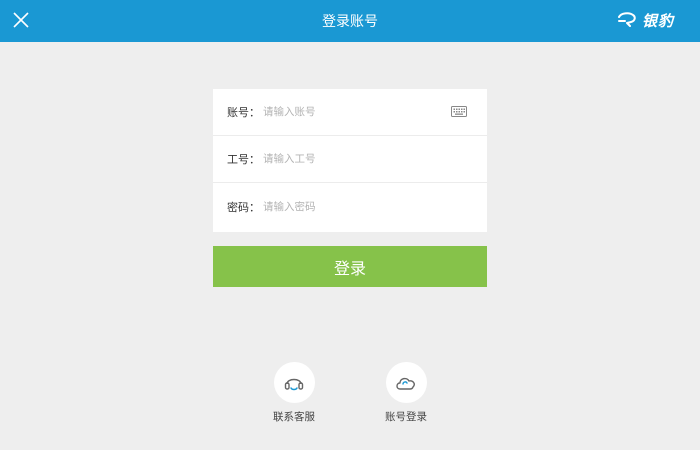 The image size is (700, 450). Describe the element at coordinates (294, 417) in the screenshot. I see `contact-support-label: 联系客服` at that location.